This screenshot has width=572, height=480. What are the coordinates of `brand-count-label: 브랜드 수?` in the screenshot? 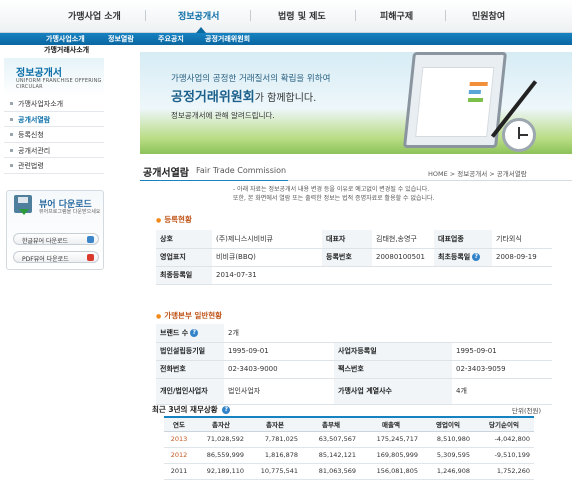 It's located at (190, 333).